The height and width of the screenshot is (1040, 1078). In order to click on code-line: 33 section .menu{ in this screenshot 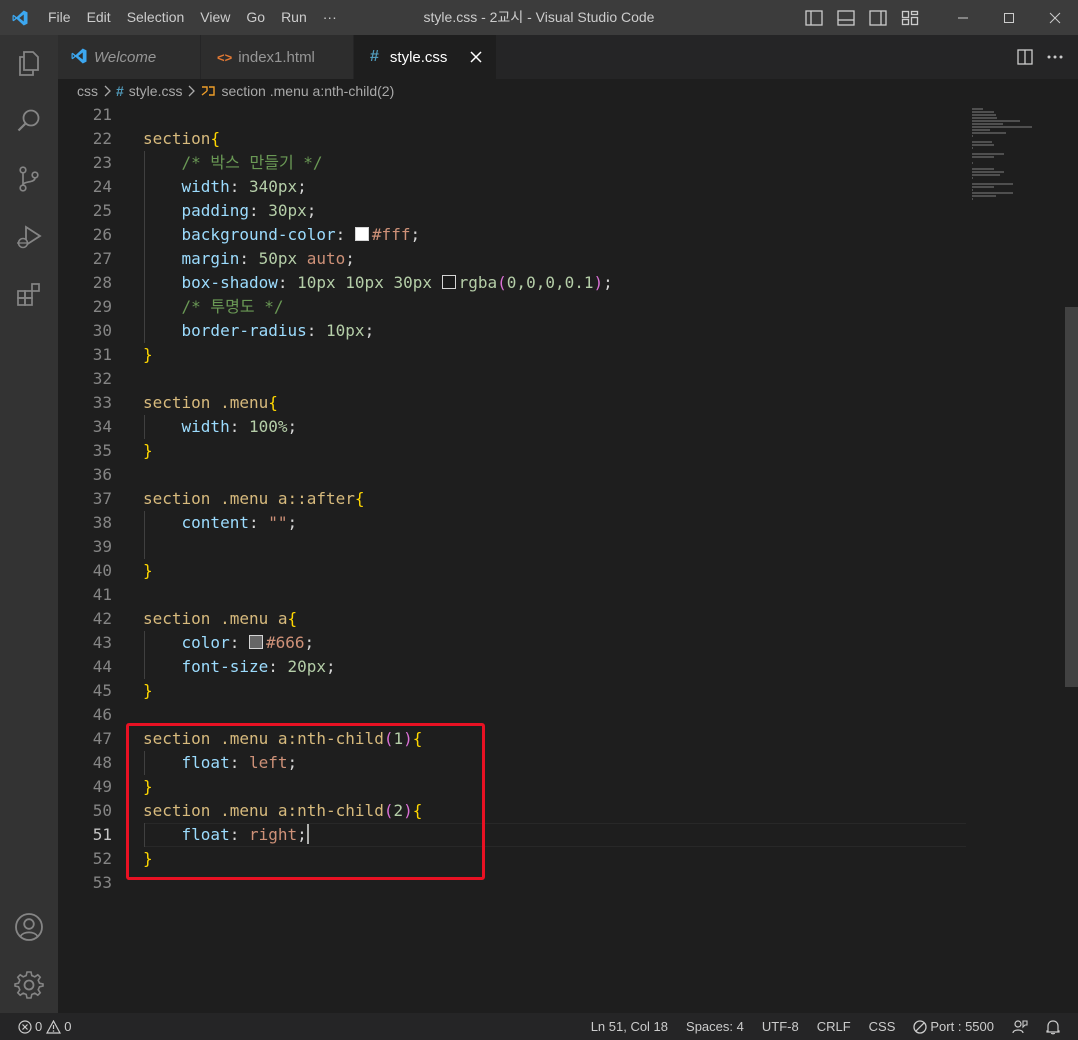, I will do `click(513, 403)`.